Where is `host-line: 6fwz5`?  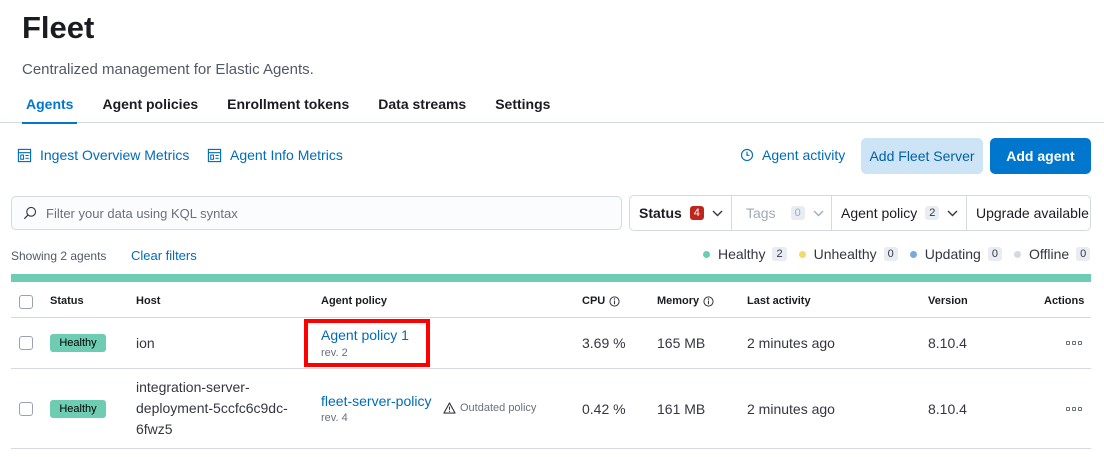 host-line: 6fwz5 is located at coordinates (154, 429).